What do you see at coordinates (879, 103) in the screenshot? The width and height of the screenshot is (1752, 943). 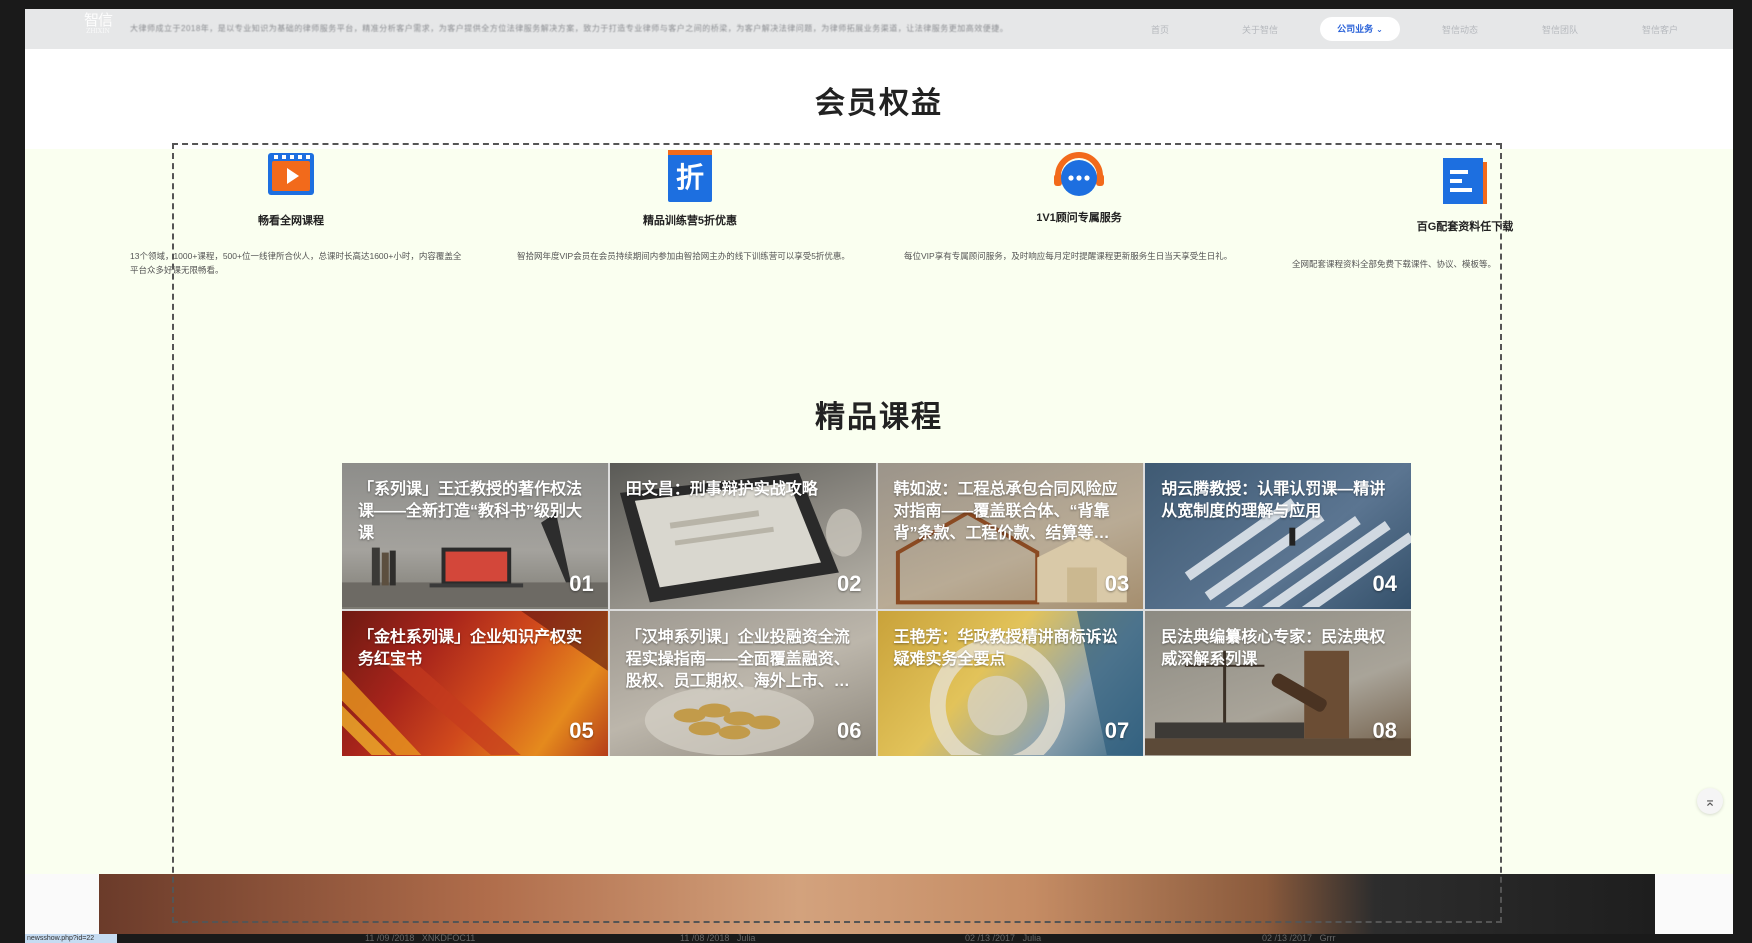 I see `benefits-section-title: 会员权益` at bounding box center [879, 103].